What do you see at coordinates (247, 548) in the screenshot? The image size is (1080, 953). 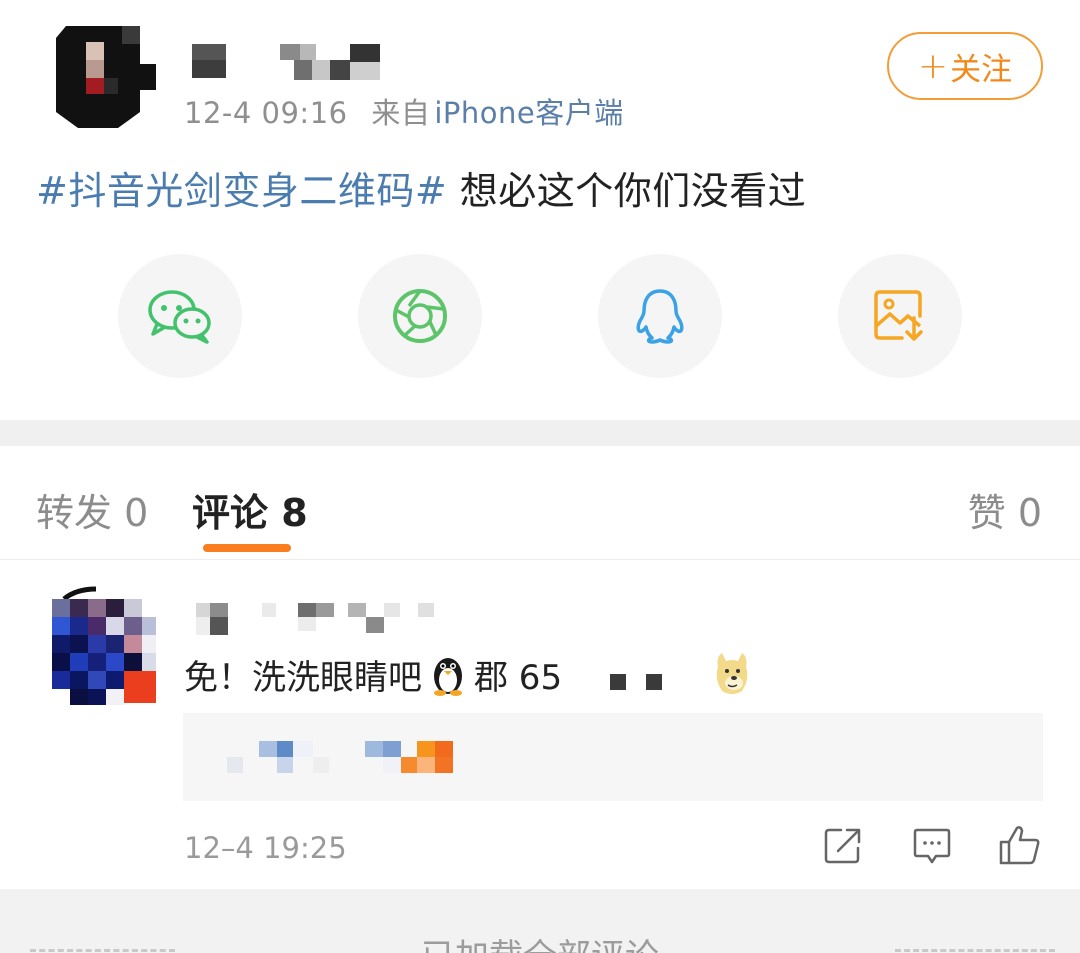 I see `active-tab-indicator` at bounding box center [247, 548].